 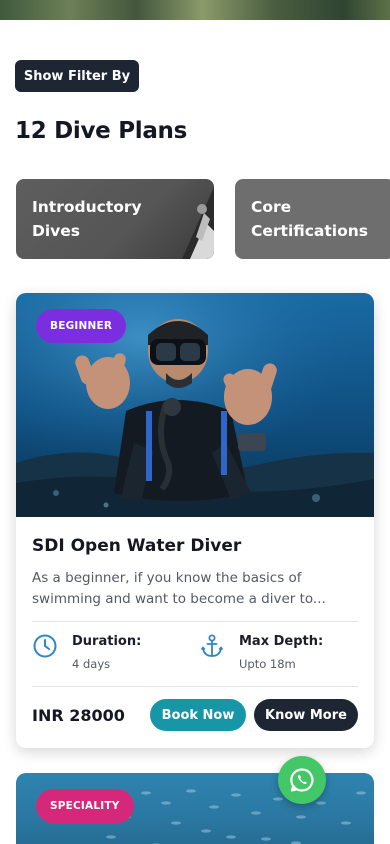 I want to click on level-badge-beginner: BEGINNER, so click(x=81, y=326).